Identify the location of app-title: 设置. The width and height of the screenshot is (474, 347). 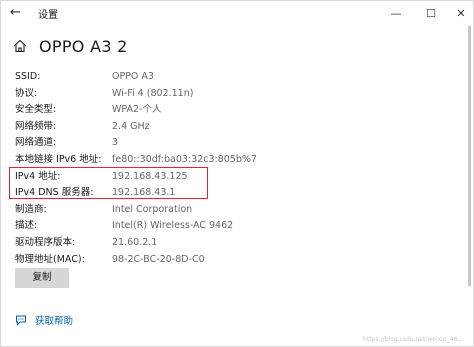
(48, 15).